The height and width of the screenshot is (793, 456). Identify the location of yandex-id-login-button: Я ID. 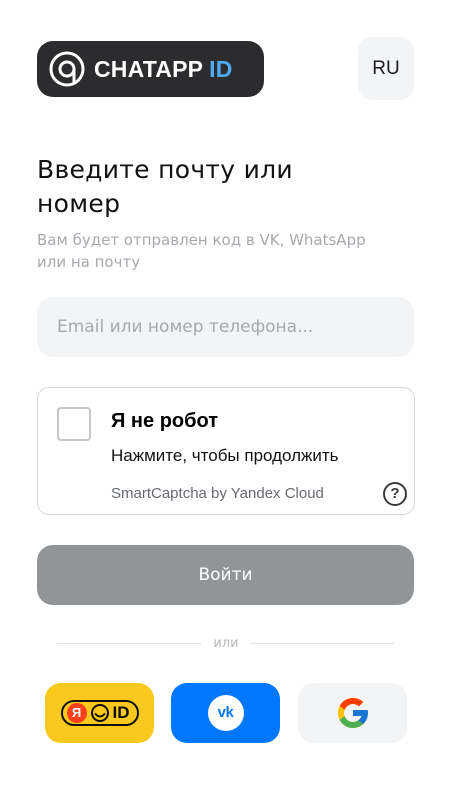
(99, 713).